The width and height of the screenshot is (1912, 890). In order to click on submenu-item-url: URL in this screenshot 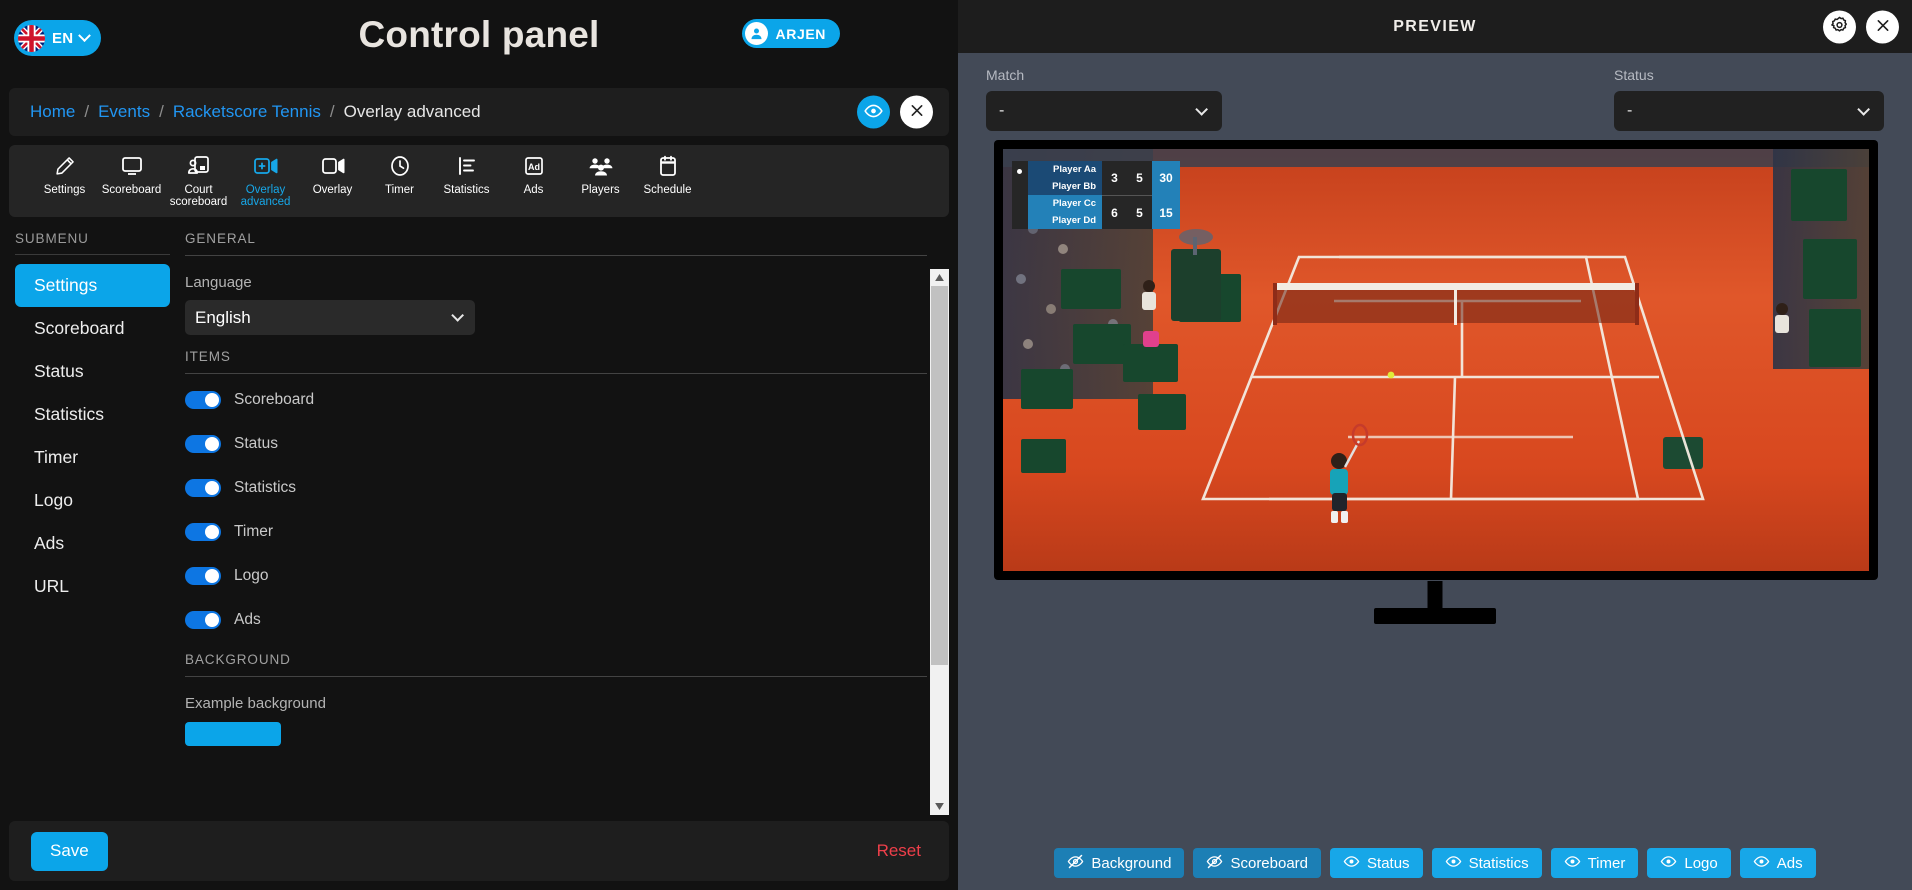, I will do `click(92, 586)`.